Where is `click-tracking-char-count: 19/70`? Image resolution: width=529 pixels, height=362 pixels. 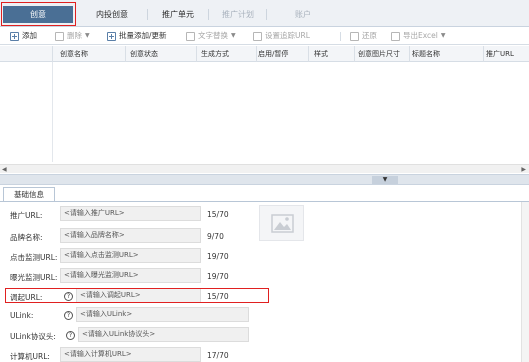
click-tracking-char-count: 19/70 is located at coordinates (218, 256).